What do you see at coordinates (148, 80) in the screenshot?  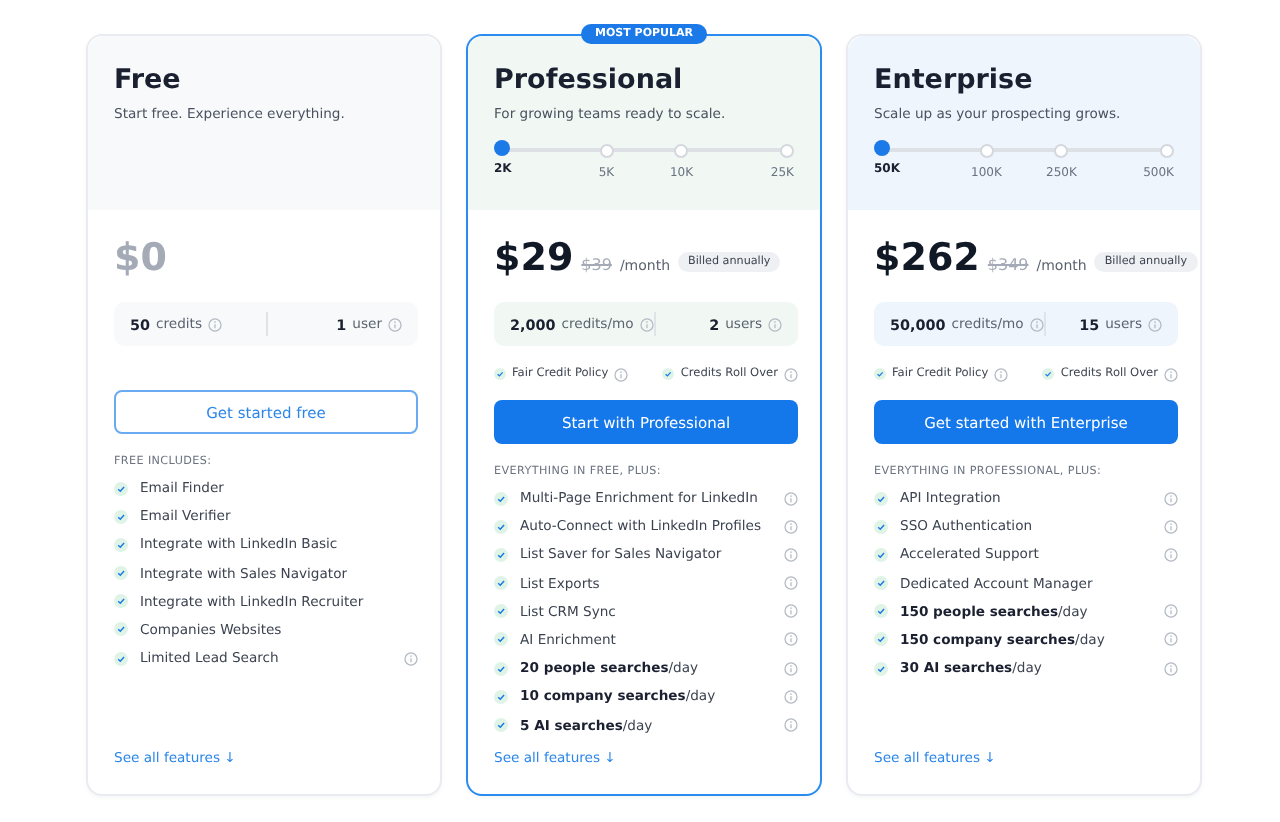 I see `plan-title: Free` at bounding box center [148, 80].